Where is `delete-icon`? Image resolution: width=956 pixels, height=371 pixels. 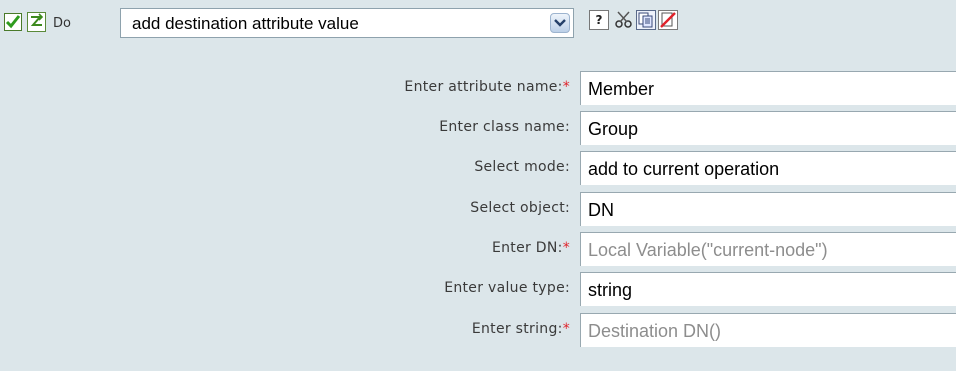
delete-icon is located at coordinates (668, 20).